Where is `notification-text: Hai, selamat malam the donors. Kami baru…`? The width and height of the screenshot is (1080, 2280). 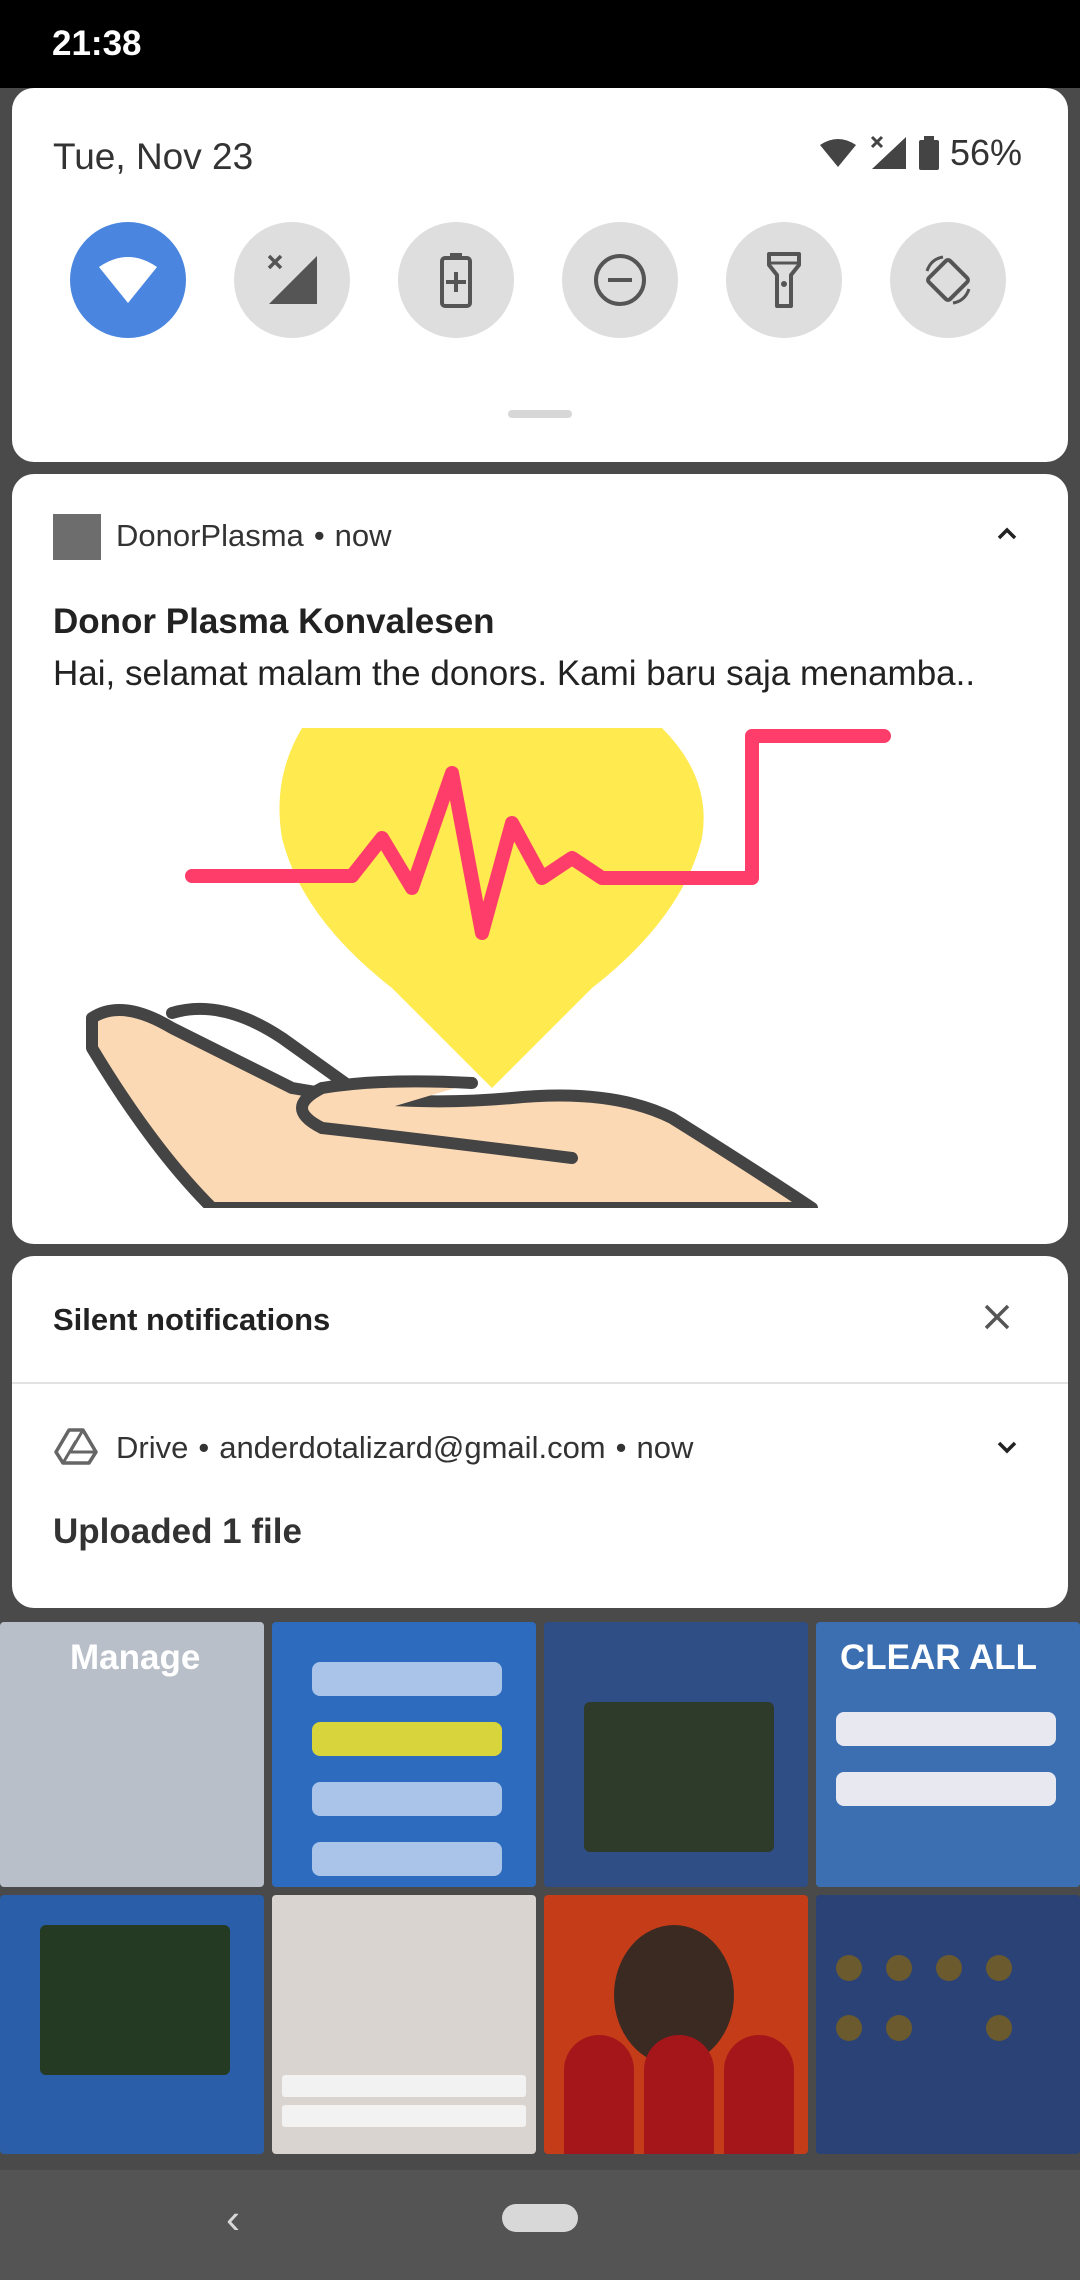 notification-text: Hai, selamat malam the donors. Kami baru… is located at coordinates (514, 673).